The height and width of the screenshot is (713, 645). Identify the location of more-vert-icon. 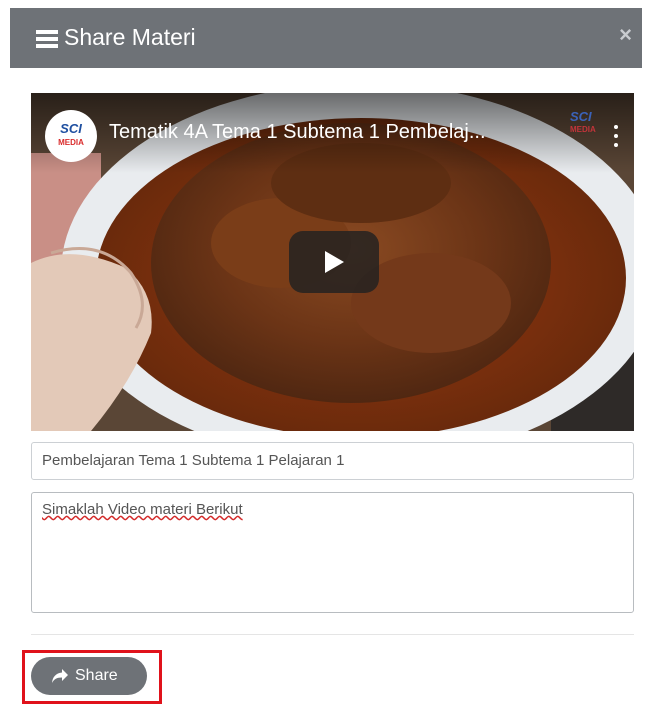
(616, 136).